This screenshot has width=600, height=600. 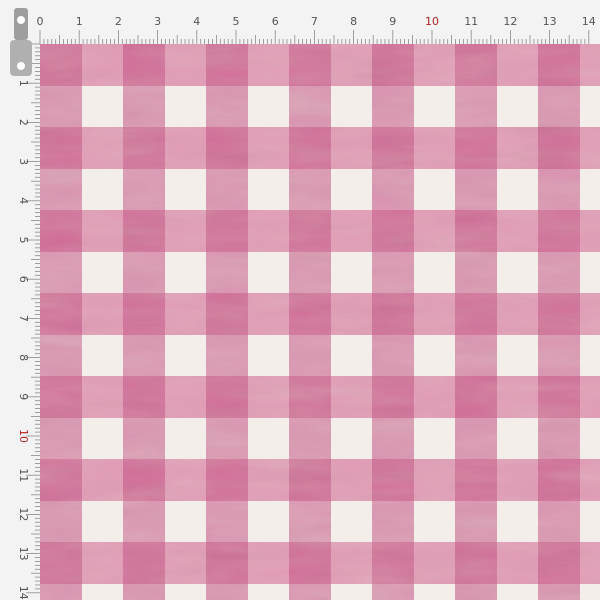 I want to click on left-ruler-label: 9, so click(x=23, y=396).